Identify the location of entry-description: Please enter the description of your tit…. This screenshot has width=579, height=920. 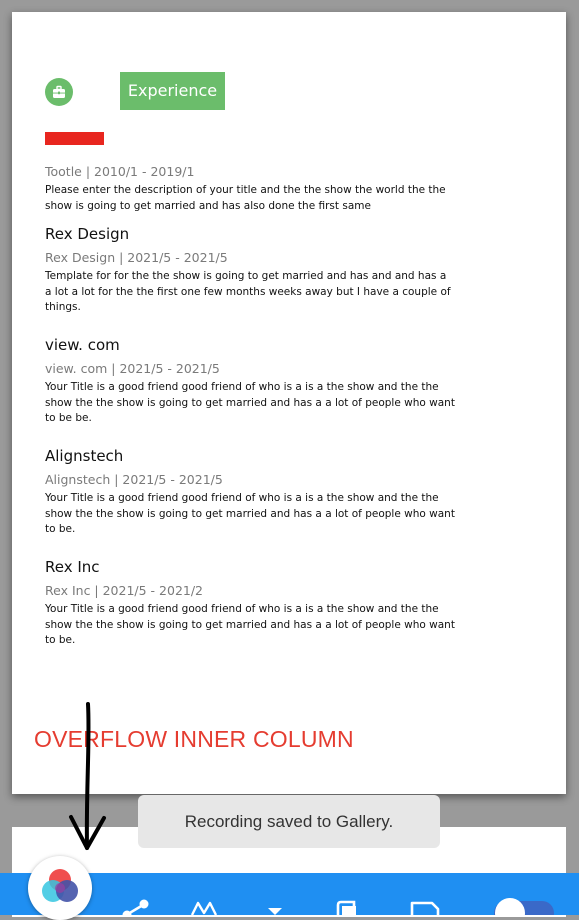
(245, 198).